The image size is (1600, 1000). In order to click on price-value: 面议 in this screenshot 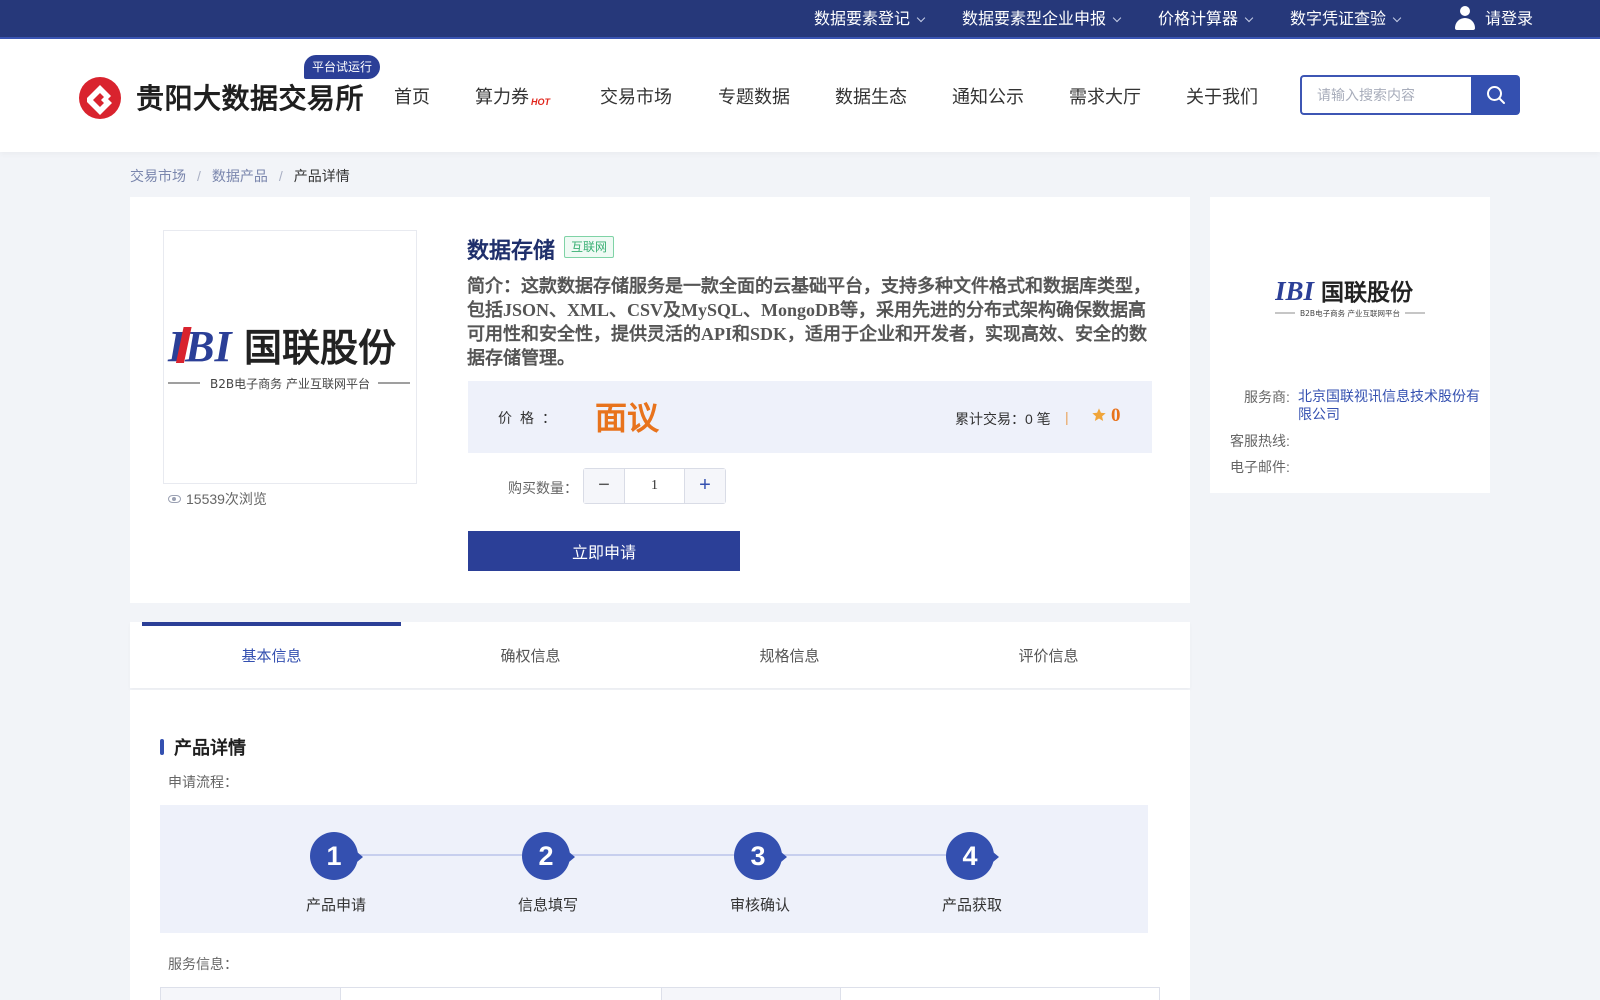, I will do `click(627, 418)`.